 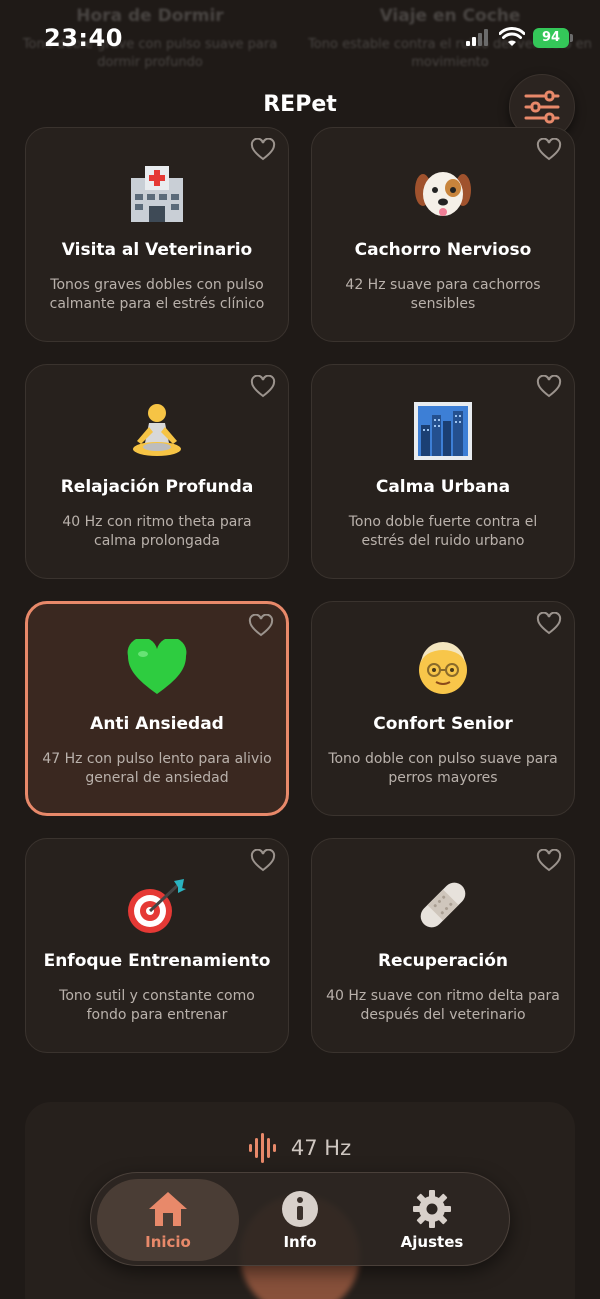 I want to click on cityscape-icon, so click(x=443, y=431).